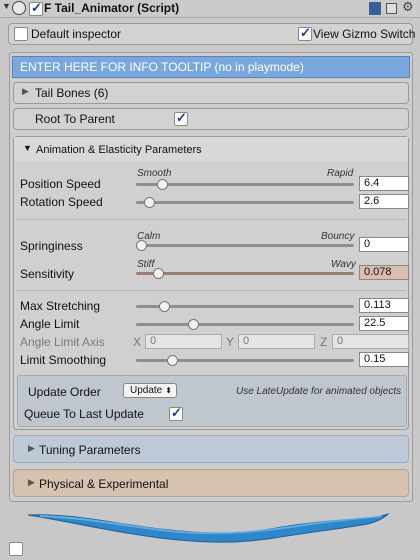 This screenshot has height=560, width=420. What do you see at coordinates (319, 391) in the screenshot?
I see `update-order-hint: Use LateUpdate for animated objects` at bounding box center [319, 391].